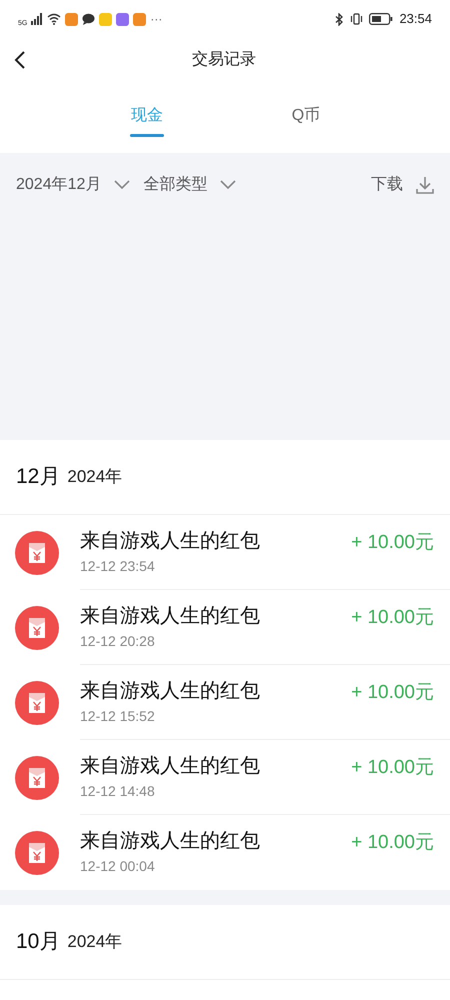  What do you see at coordinates (425, 185) in the screenshot?
I see `download-icon` at bounding box center [425, 185].